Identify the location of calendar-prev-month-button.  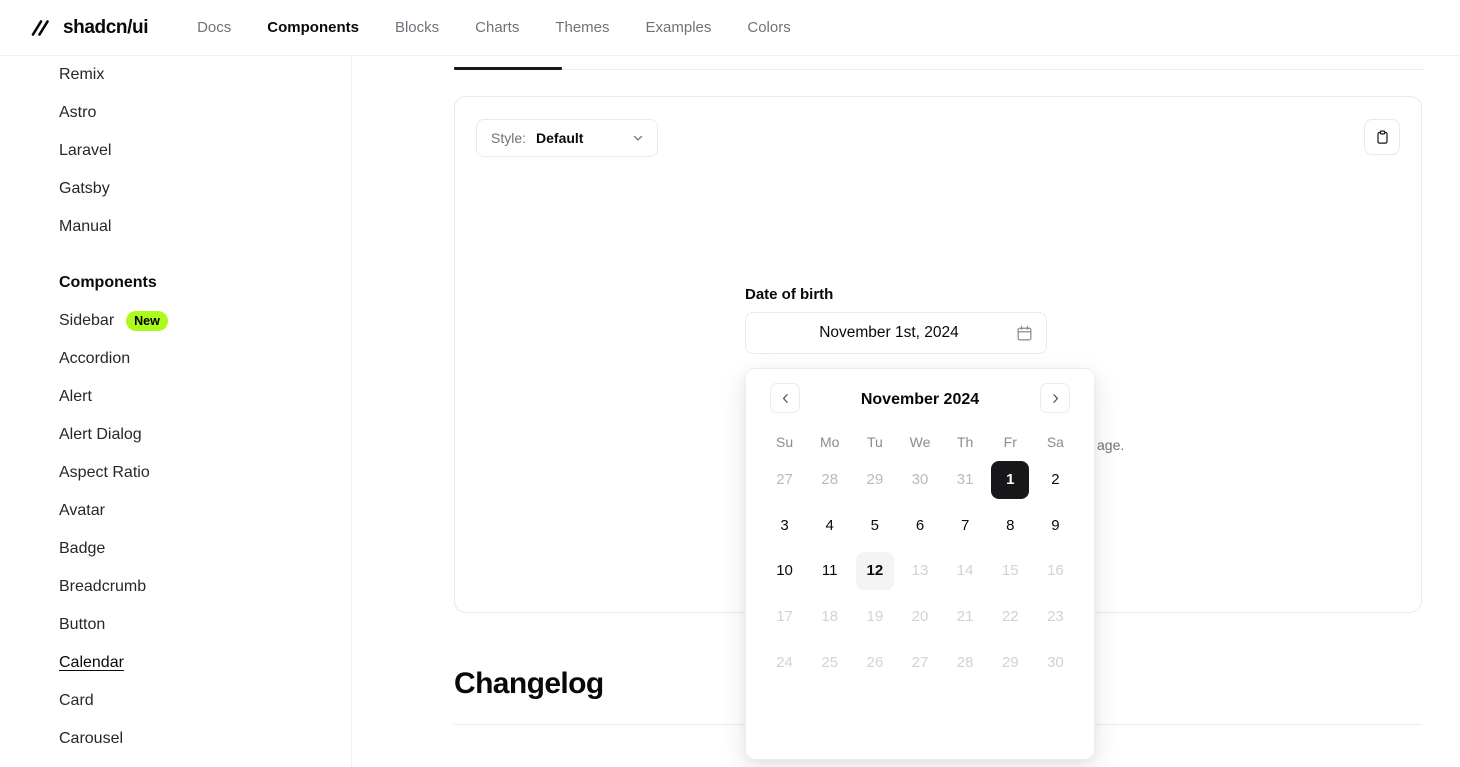
(785, 398).